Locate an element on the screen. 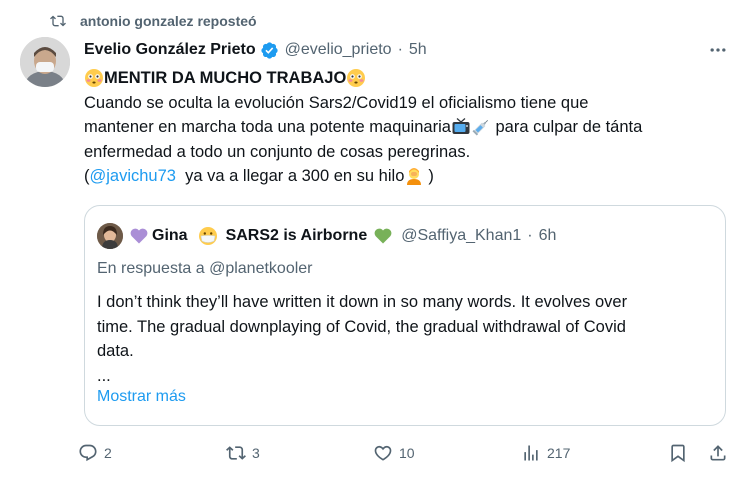 Image resolution: width=746 pixels, height=482 pixels. bookmark-button is located at coordinates (681, 453).